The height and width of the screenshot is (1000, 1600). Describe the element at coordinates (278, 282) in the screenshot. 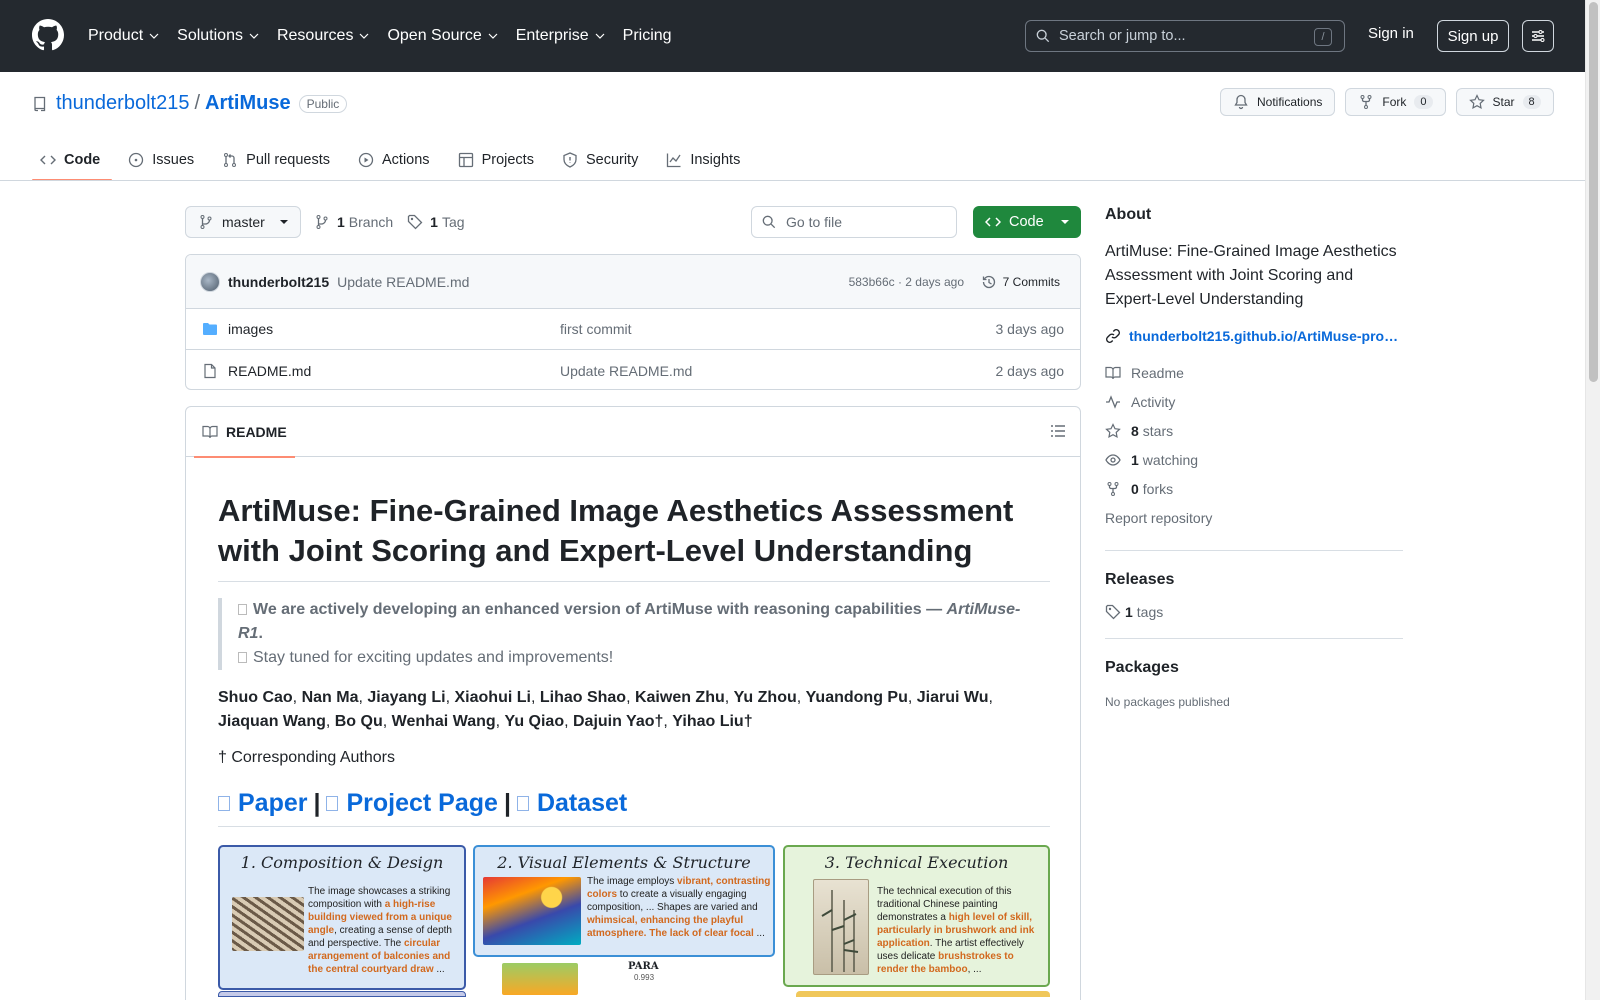

I see `commit-author-link: thunderbolt215` at that location.